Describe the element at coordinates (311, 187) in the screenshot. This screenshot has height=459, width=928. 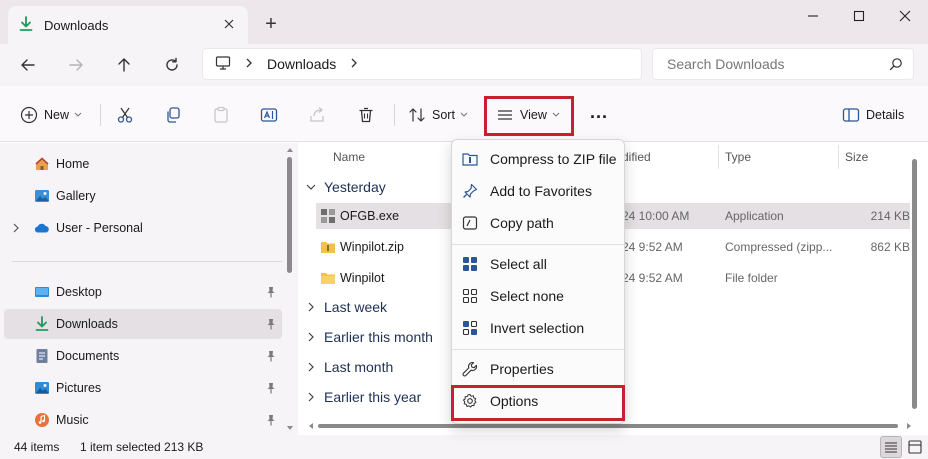
I see `chevron-down-icon` at that location.